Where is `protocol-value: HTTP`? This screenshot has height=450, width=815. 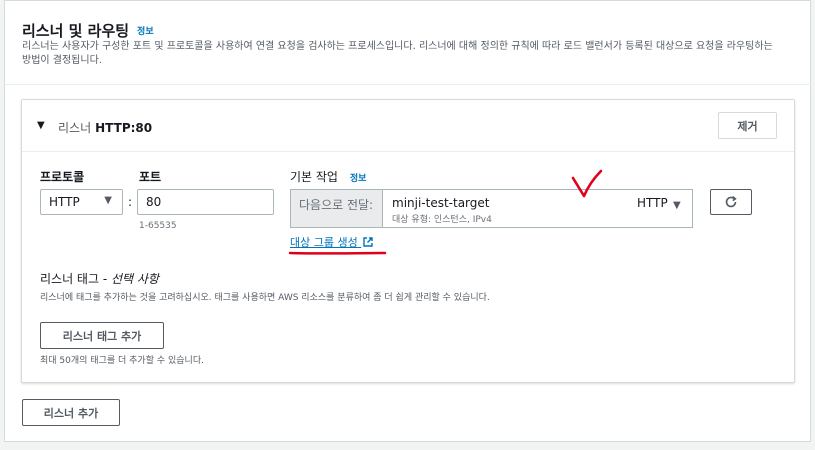 protocol-value: HTTP is located at coordinates (64, 202).